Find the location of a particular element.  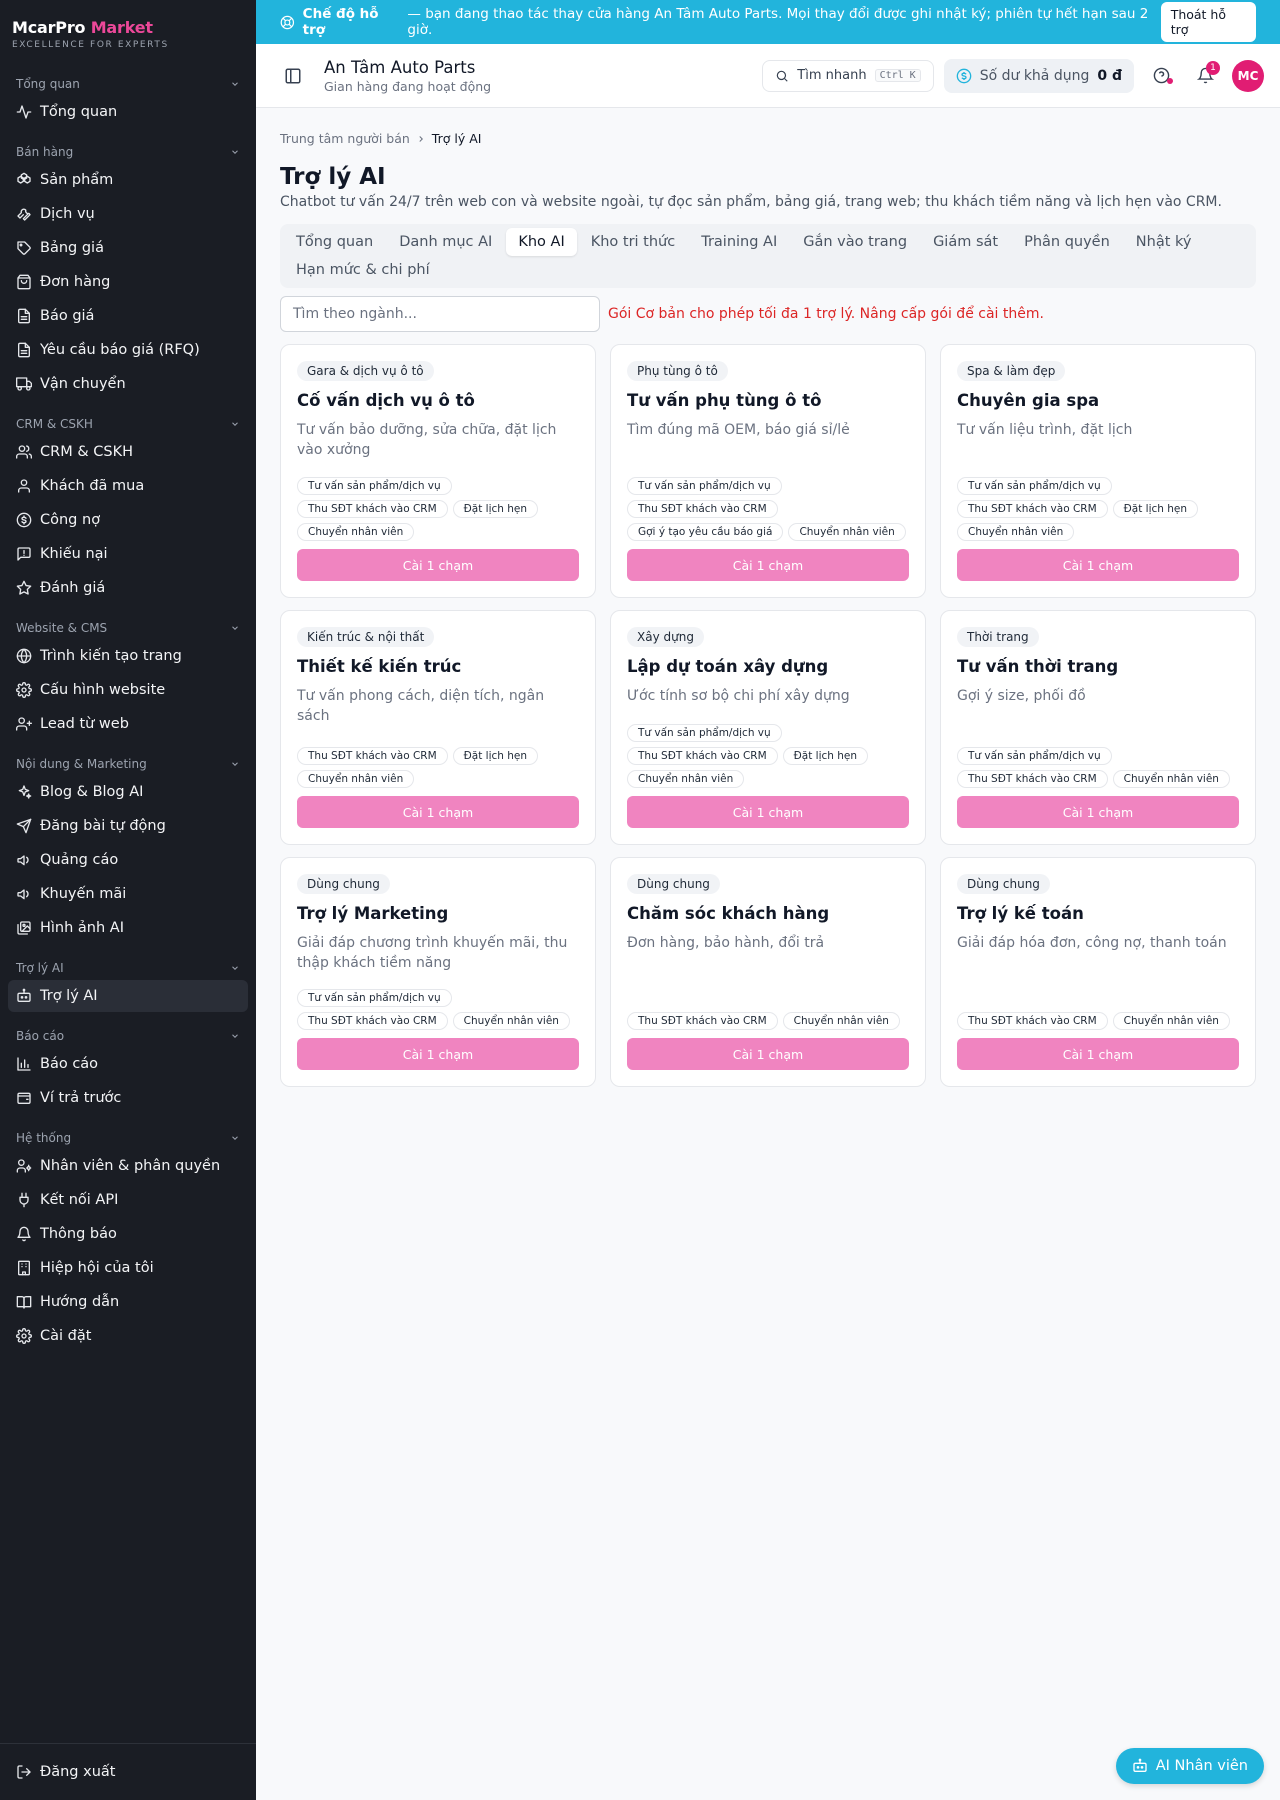

ai-staff-button: AI Nhân viên is located at coordinates (1189, 1766).